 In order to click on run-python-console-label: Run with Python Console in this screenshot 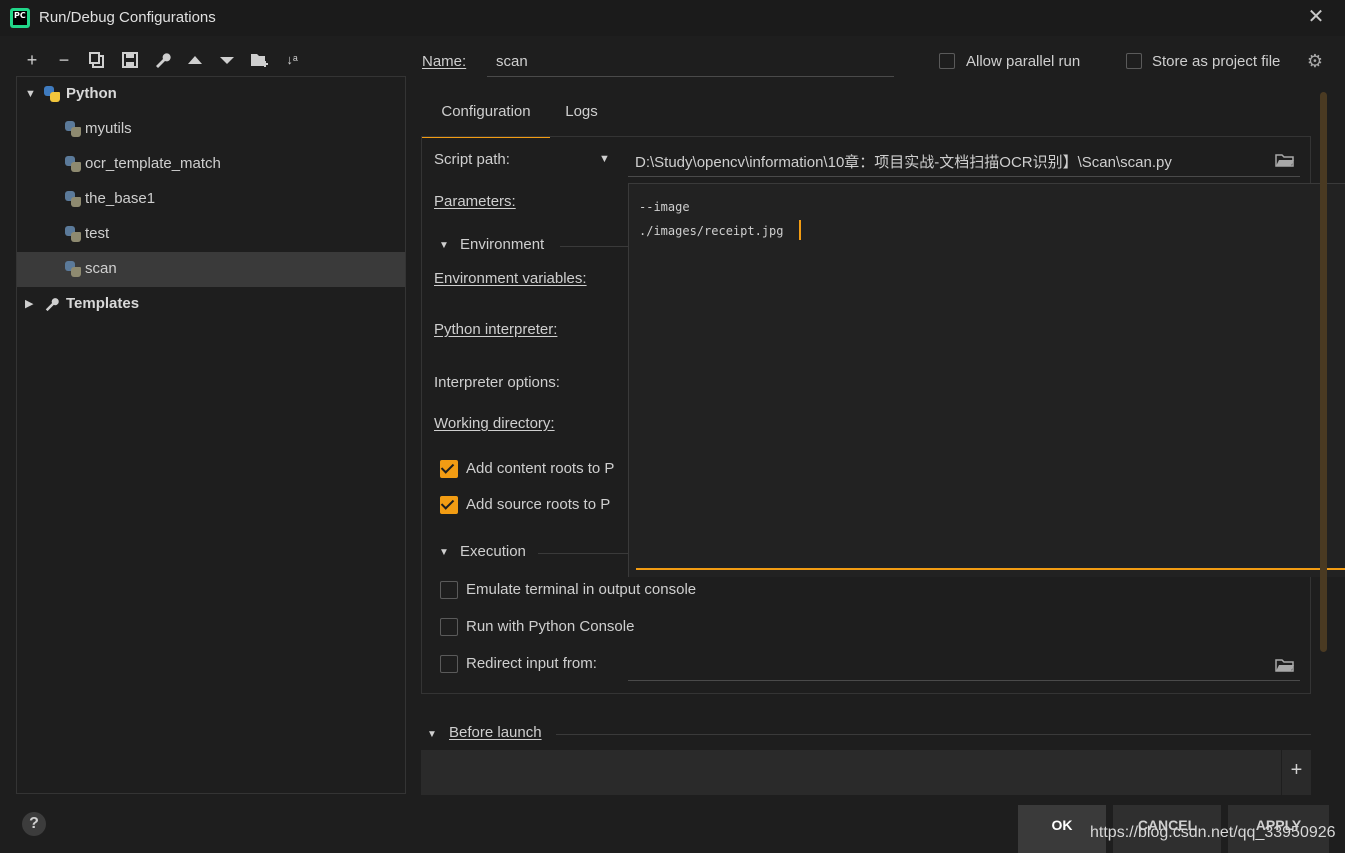, I will do `click(550, 626)`.